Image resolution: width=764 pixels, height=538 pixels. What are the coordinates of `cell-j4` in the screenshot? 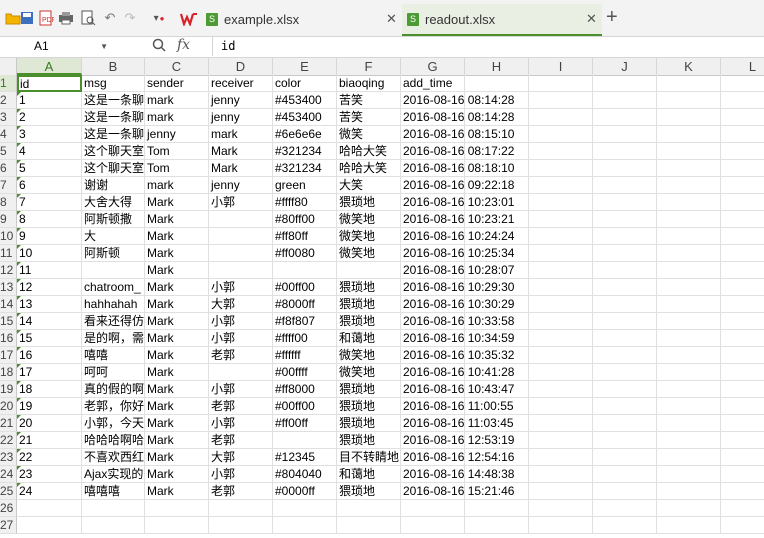 It's located at (625, 134).